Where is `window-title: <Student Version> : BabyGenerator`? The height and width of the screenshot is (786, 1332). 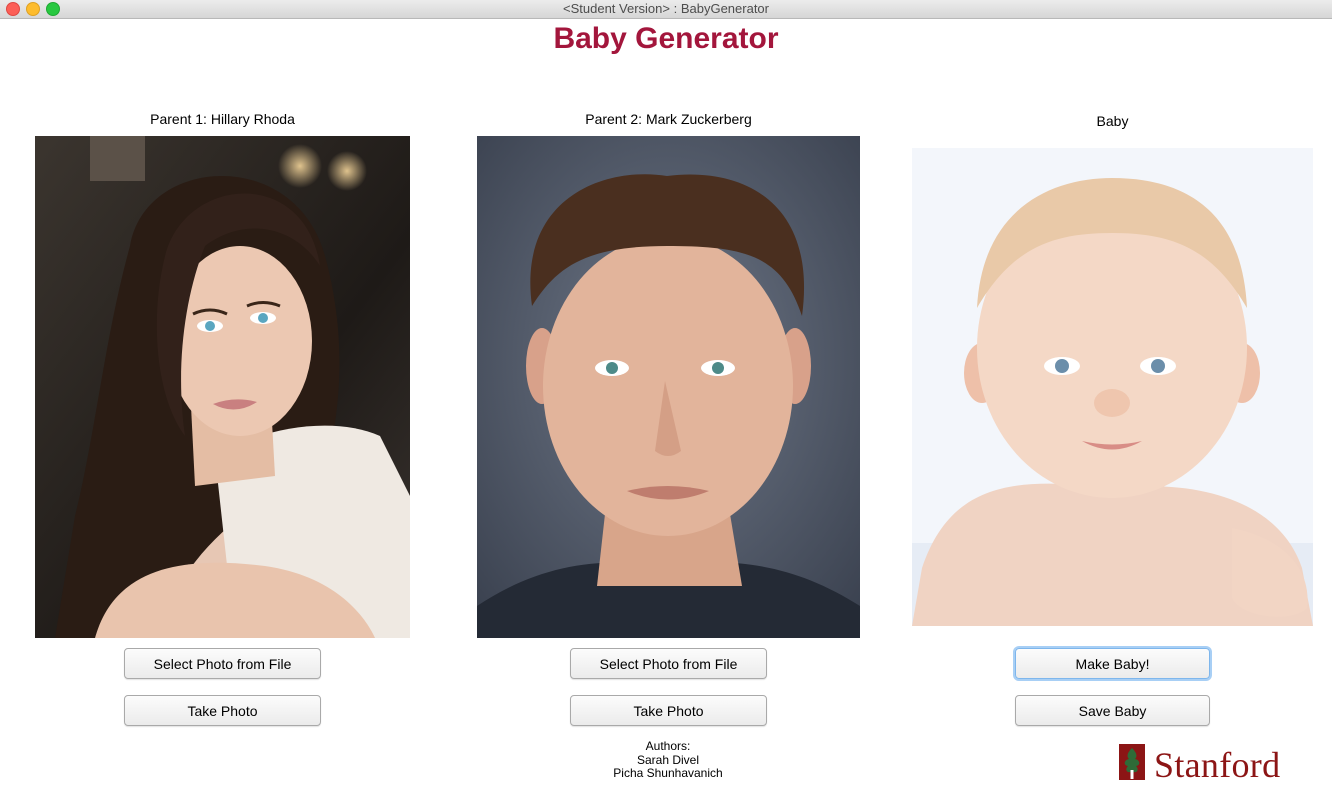 window-title: <Student Version> : BabyGenerator is located at coordinates (666, 8).